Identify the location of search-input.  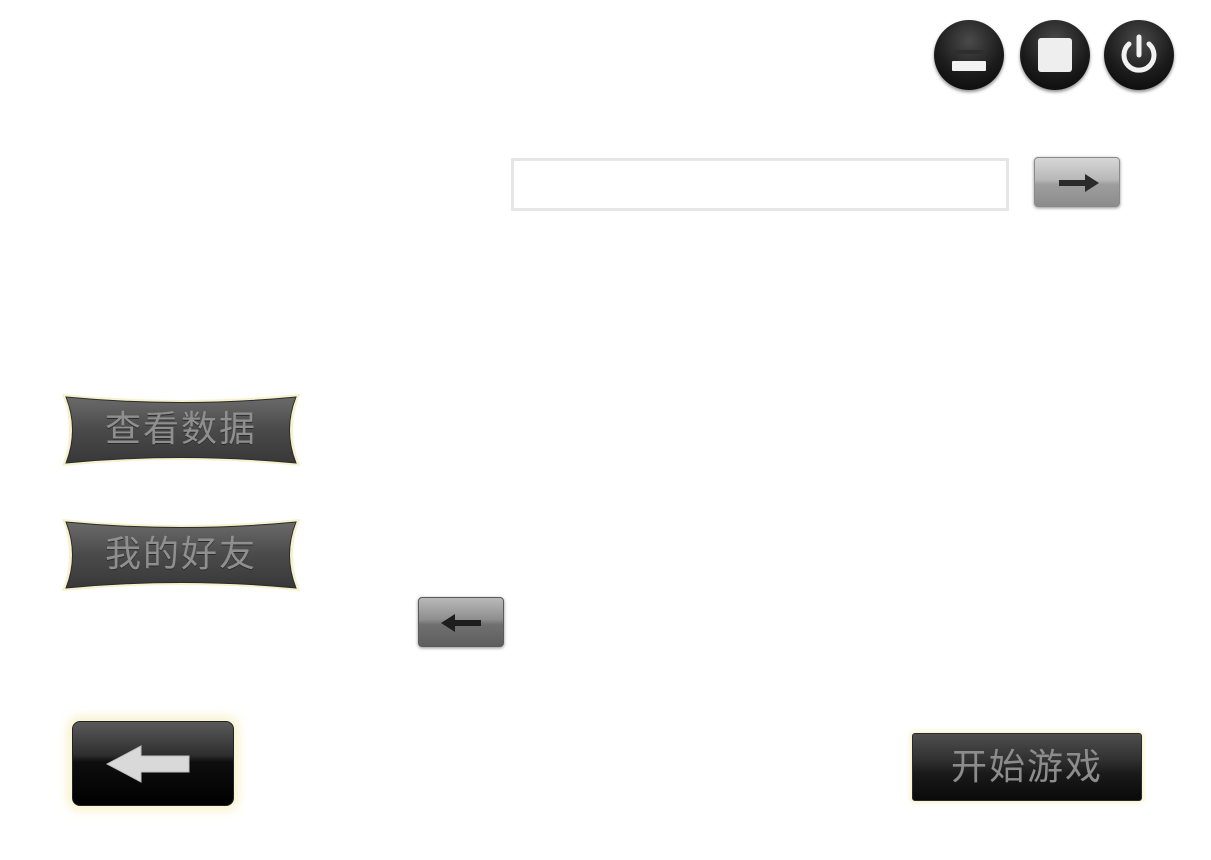
(760, 184).